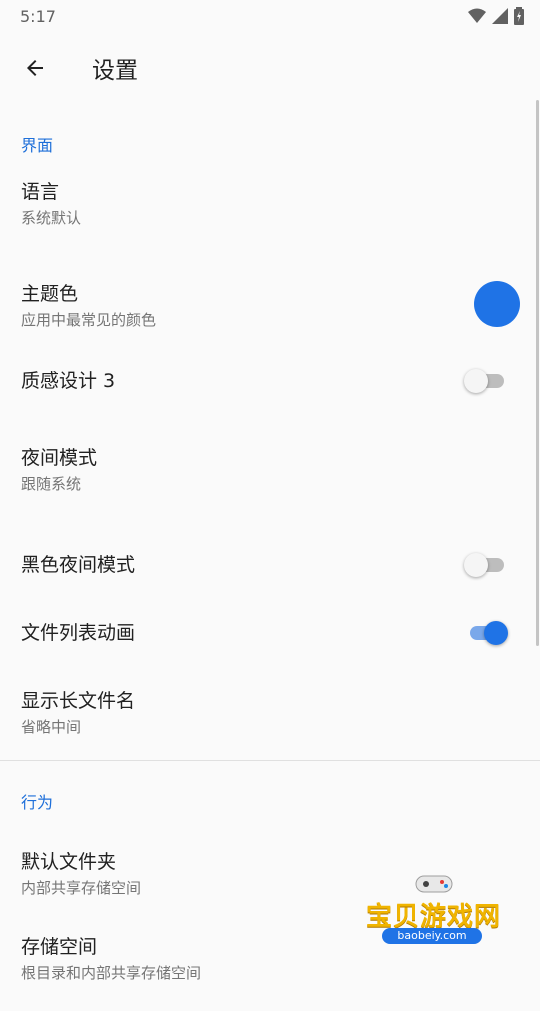 Image resolution: width=540 pixels, height=1011 pixels. What do you see at coordinates (270, 473) in the screenshot?
I see `pref-night-mode: 夜间模式 跟随系统` at bounding box center [270, 473].